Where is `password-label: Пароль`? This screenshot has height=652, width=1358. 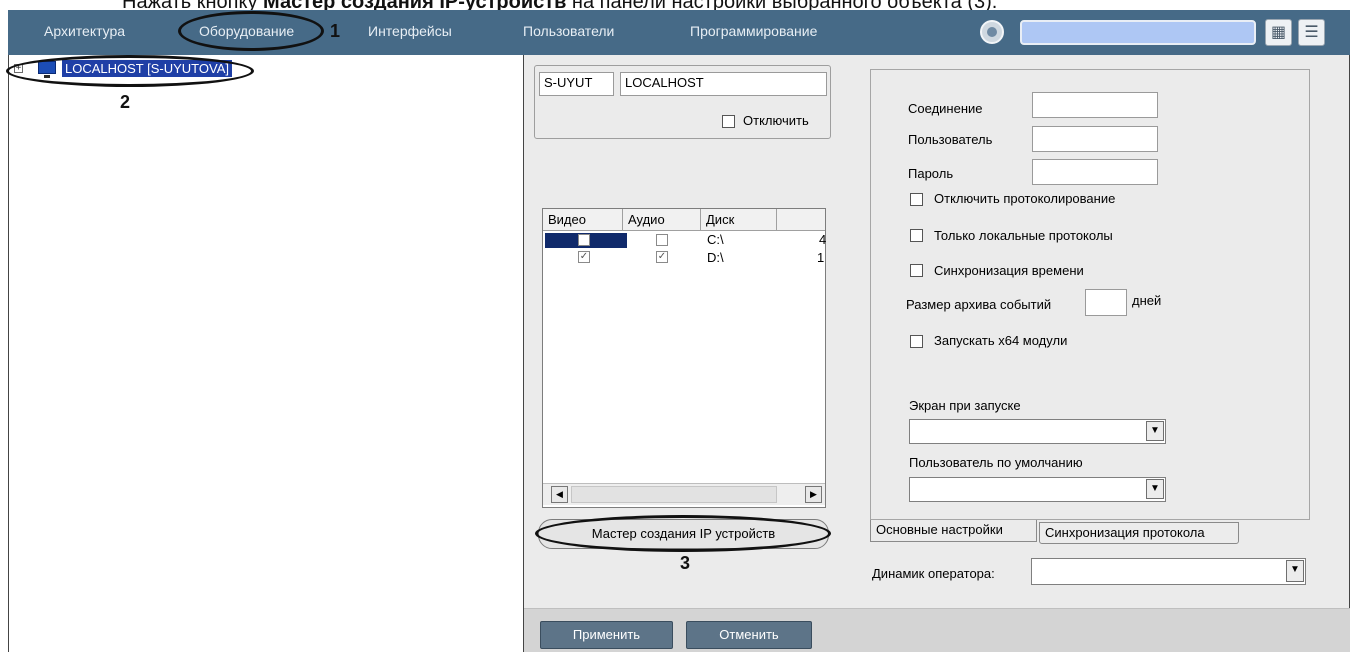 password-label: Пароль is located at coordinates (931, 173).